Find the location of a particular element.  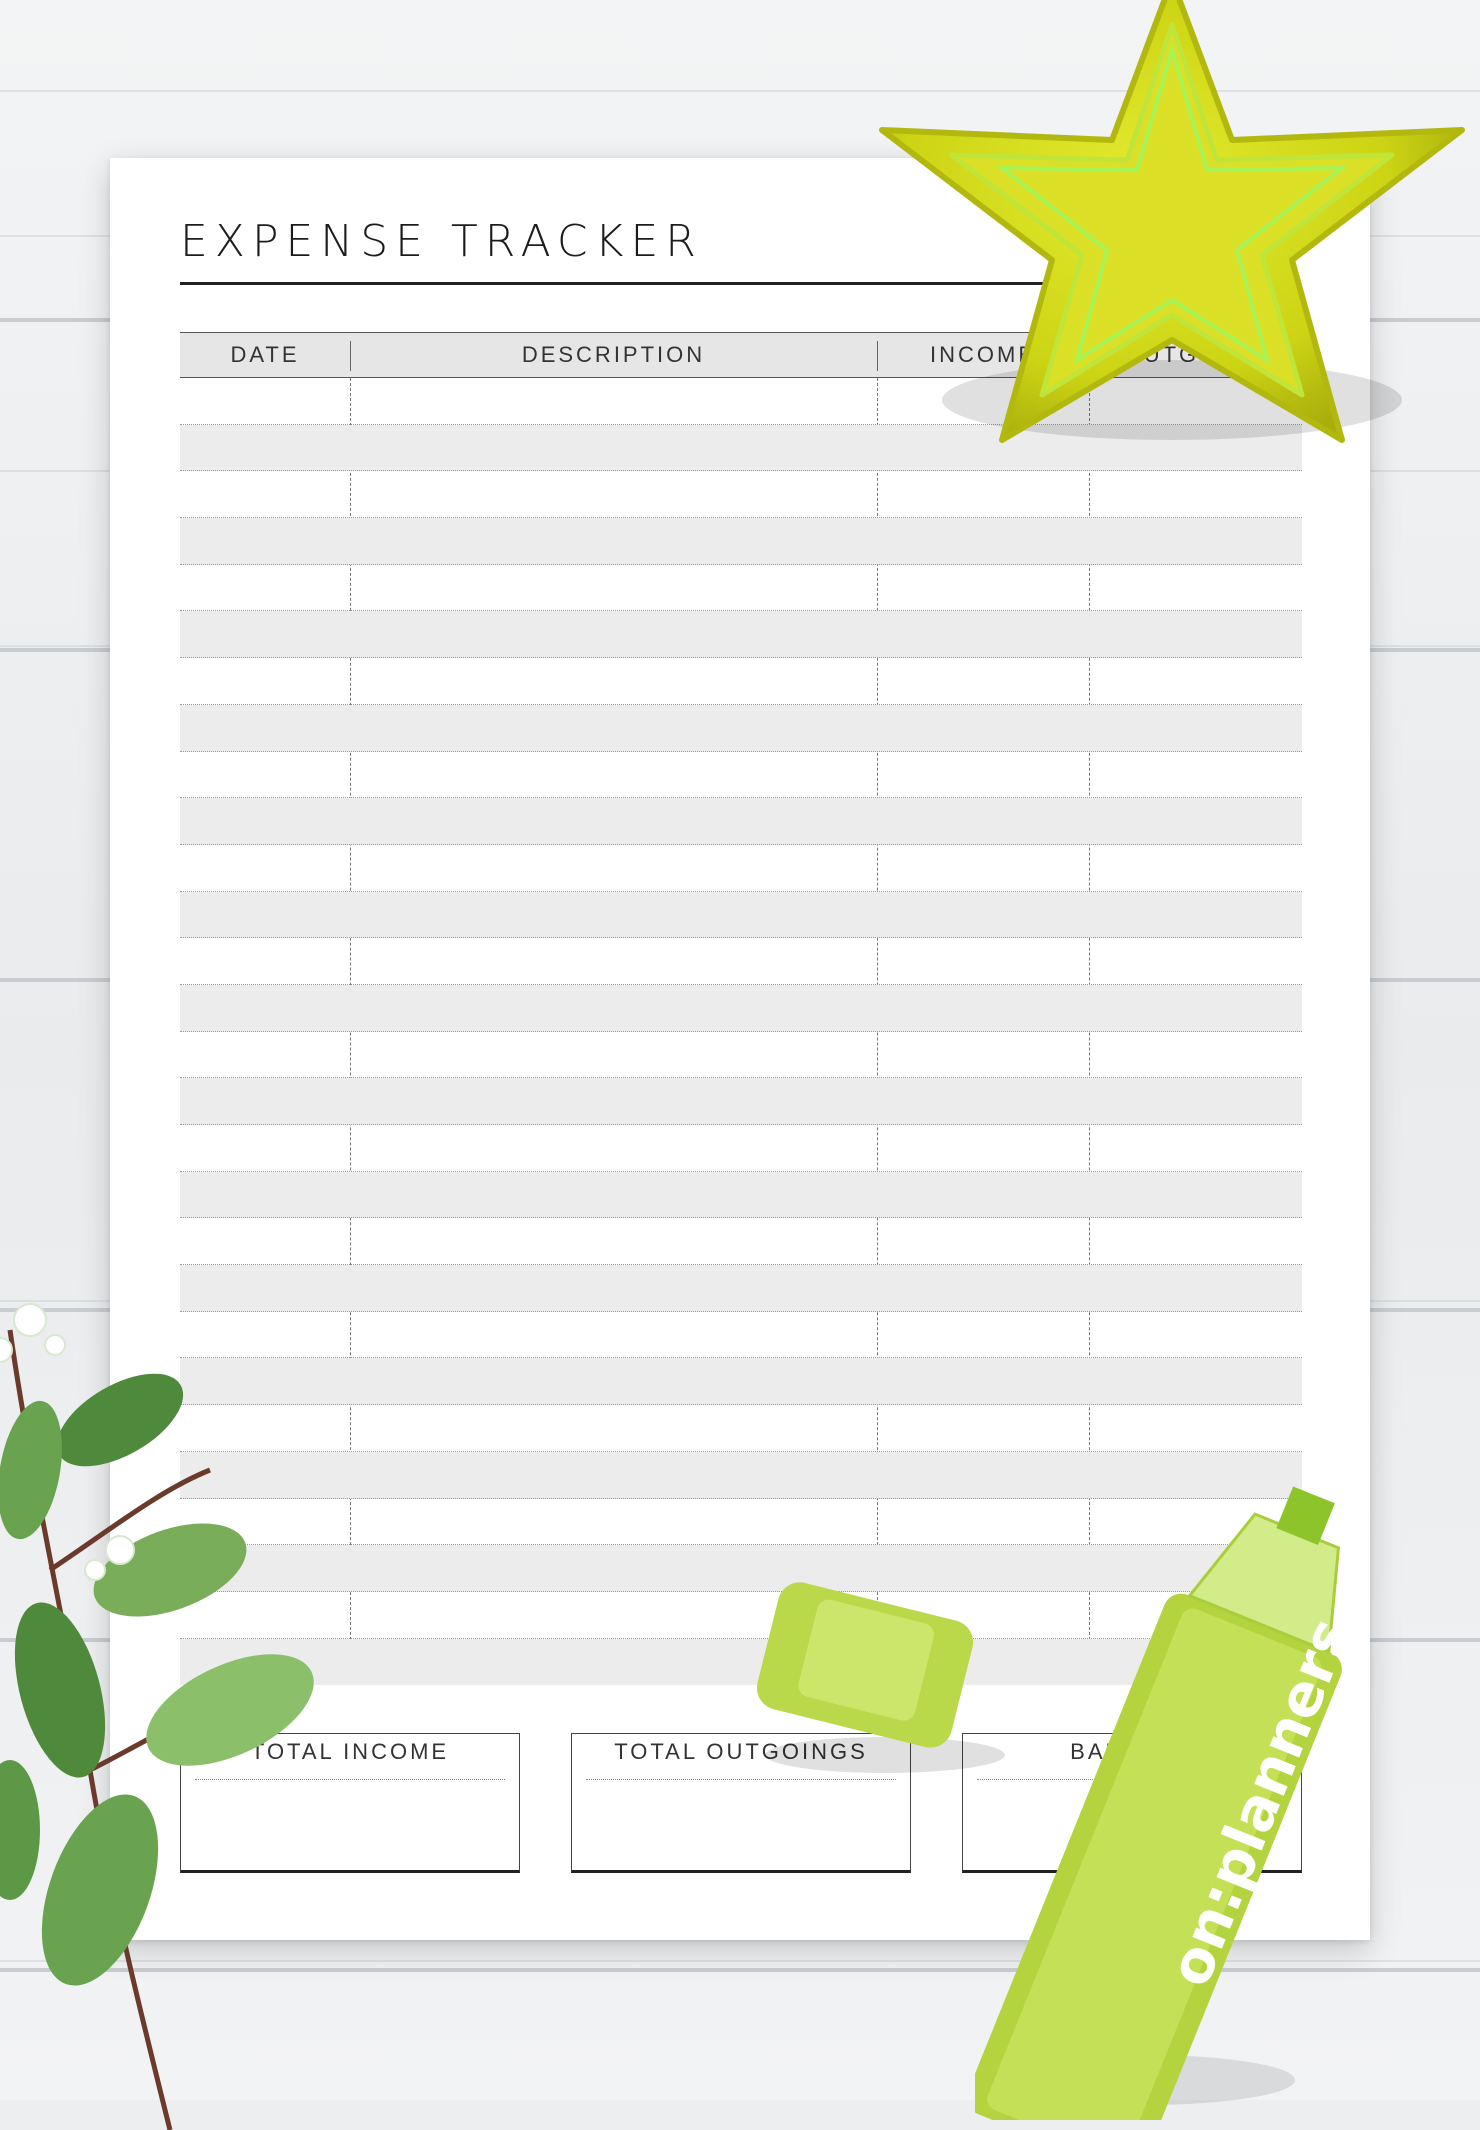

star-dish-decoration is located at coordinates (1172, 221).